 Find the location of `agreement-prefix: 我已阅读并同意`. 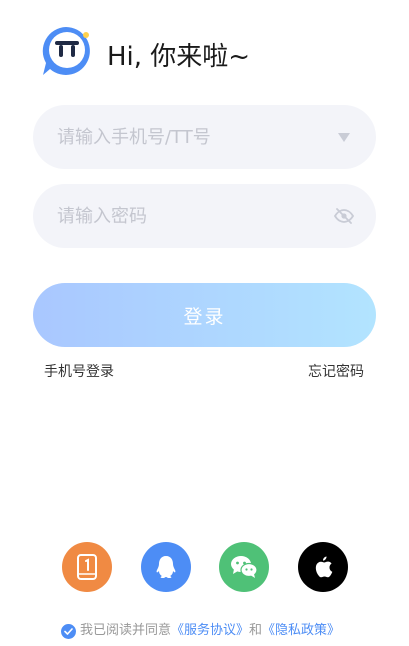

agreement-prefix: 我已阅读并同意 is located at coordinates (126, 630).